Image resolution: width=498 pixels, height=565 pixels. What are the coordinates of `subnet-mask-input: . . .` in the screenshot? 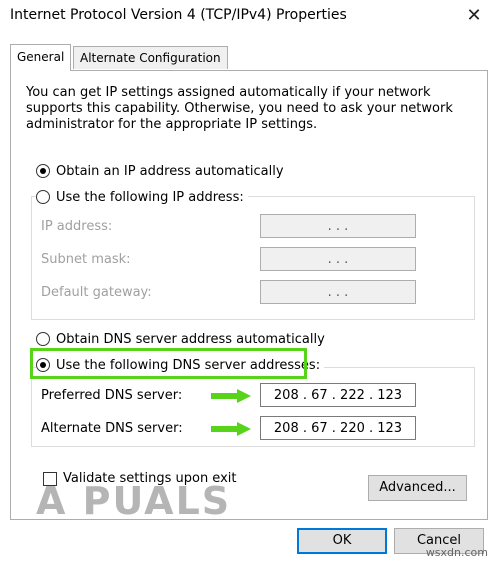 It's located at (338, 259).